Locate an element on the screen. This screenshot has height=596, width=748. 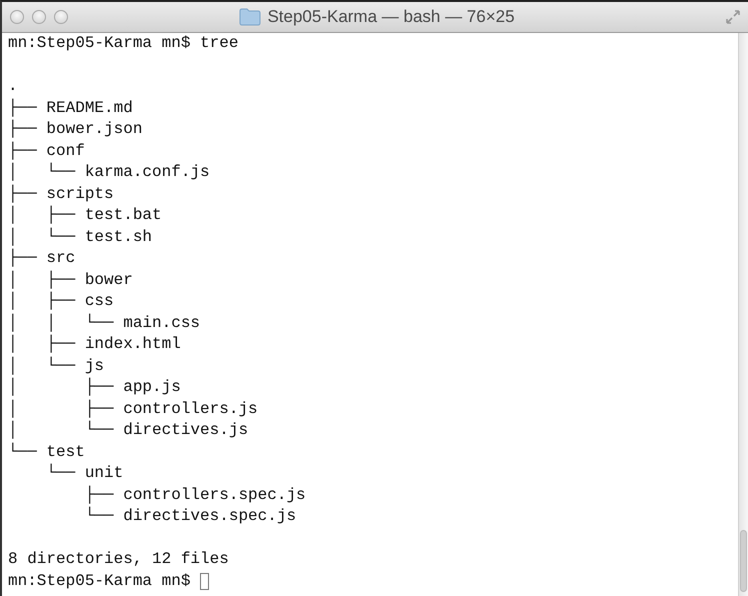
terminal-output-line: ├── bower.json is located at coordinates (75, 129).